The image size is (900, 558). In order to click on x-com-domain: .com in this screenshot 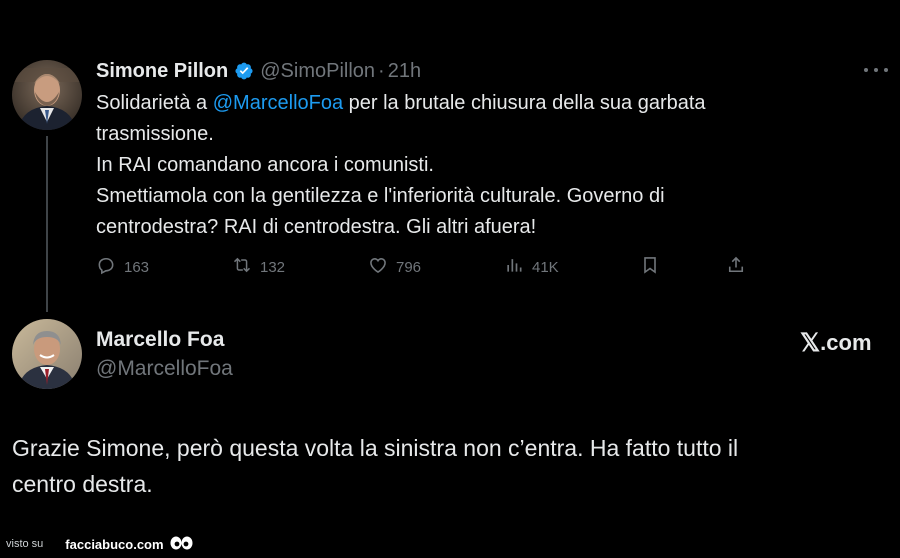, I will do `click(846, 342)`.